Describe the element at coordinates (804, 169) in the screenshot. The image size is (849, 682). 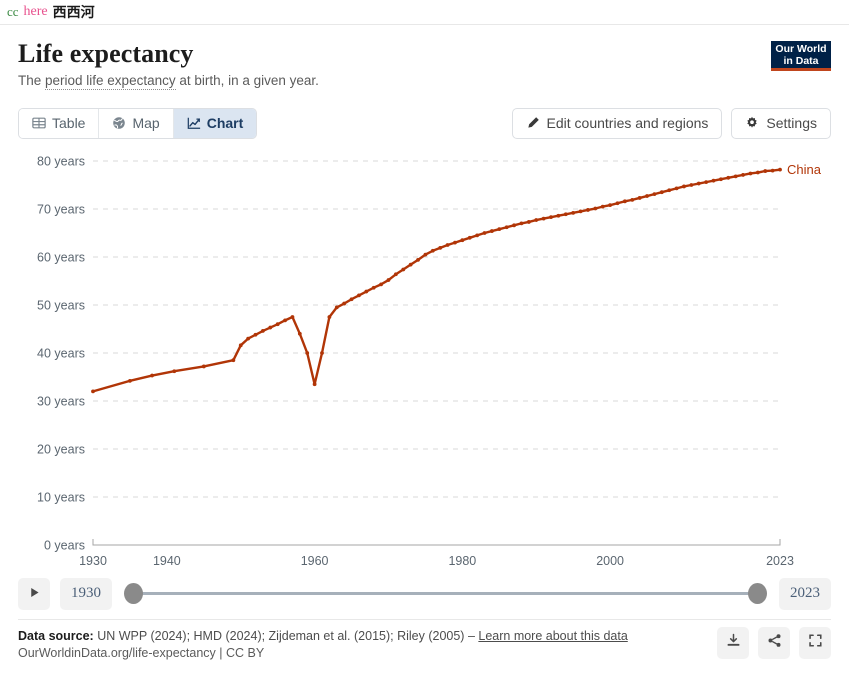
I see `series-label-china: China` at that location.